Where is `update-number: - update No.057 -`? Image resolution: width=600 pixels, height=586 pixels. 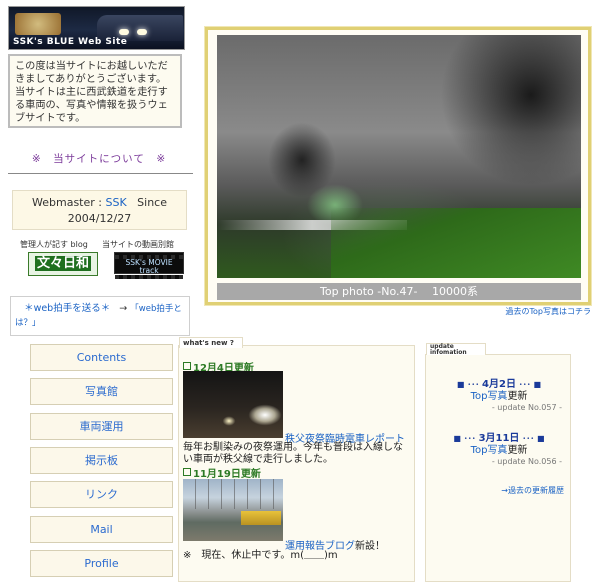
update-number: - update No.057 - is located at coordinates (526, 407).